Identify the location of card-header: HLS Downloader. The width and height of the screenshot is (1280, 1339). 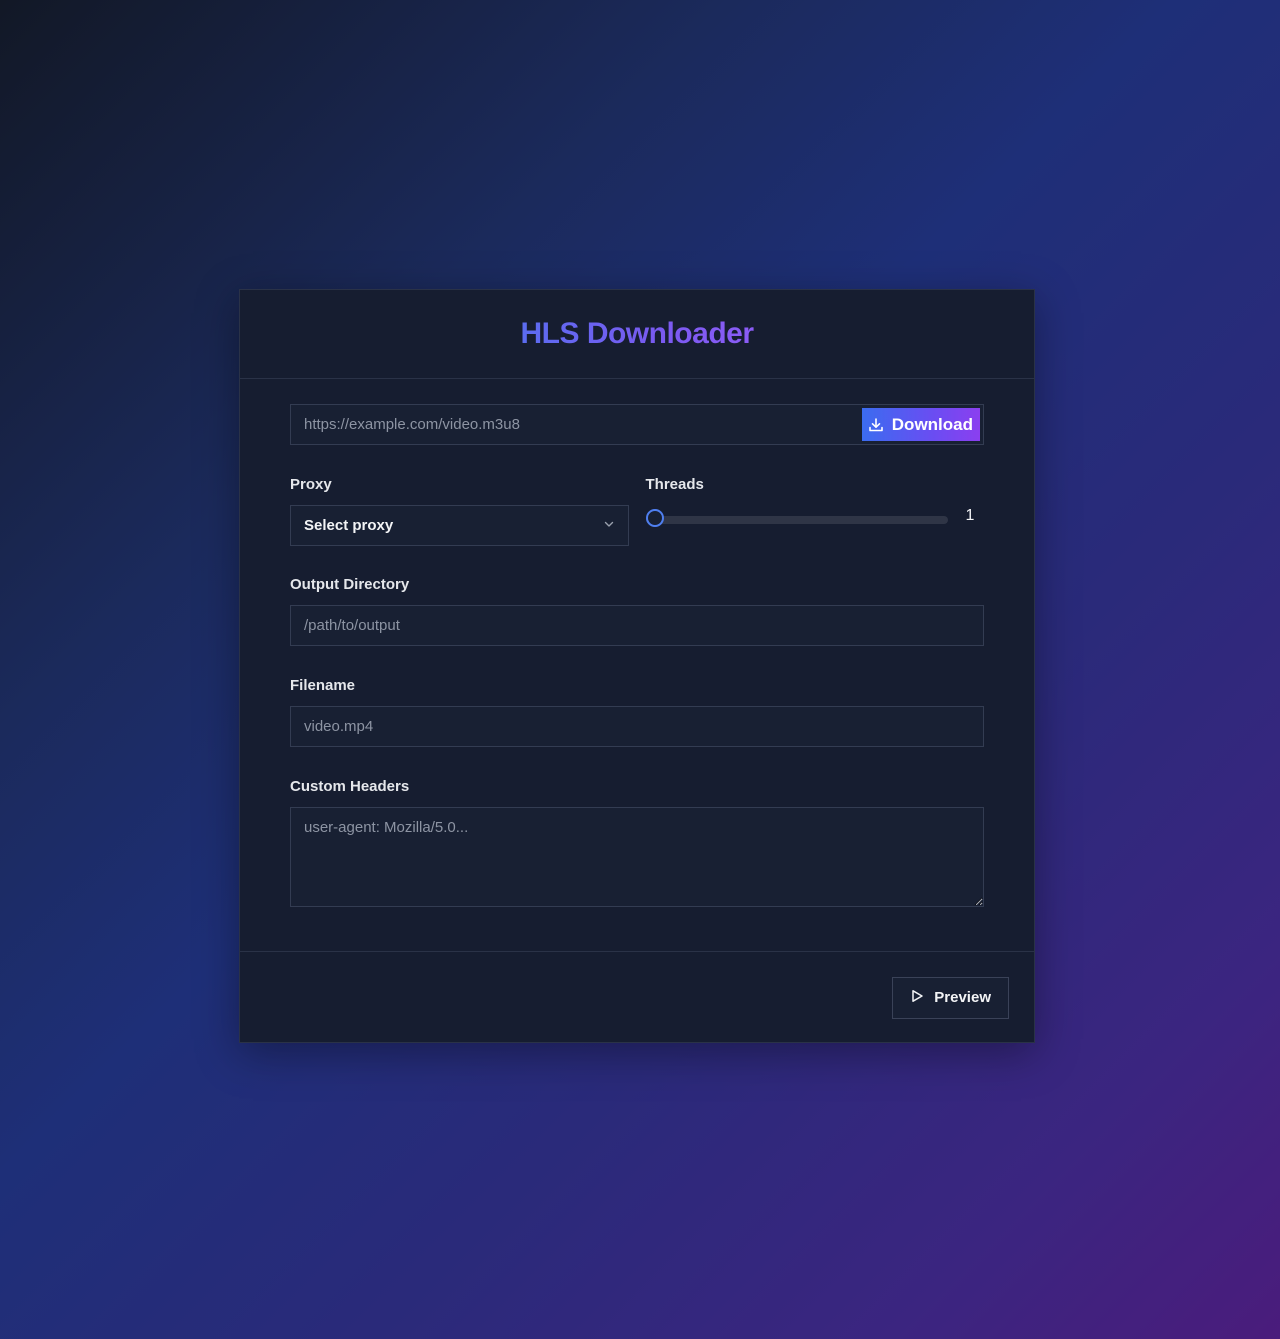
(637, 334).